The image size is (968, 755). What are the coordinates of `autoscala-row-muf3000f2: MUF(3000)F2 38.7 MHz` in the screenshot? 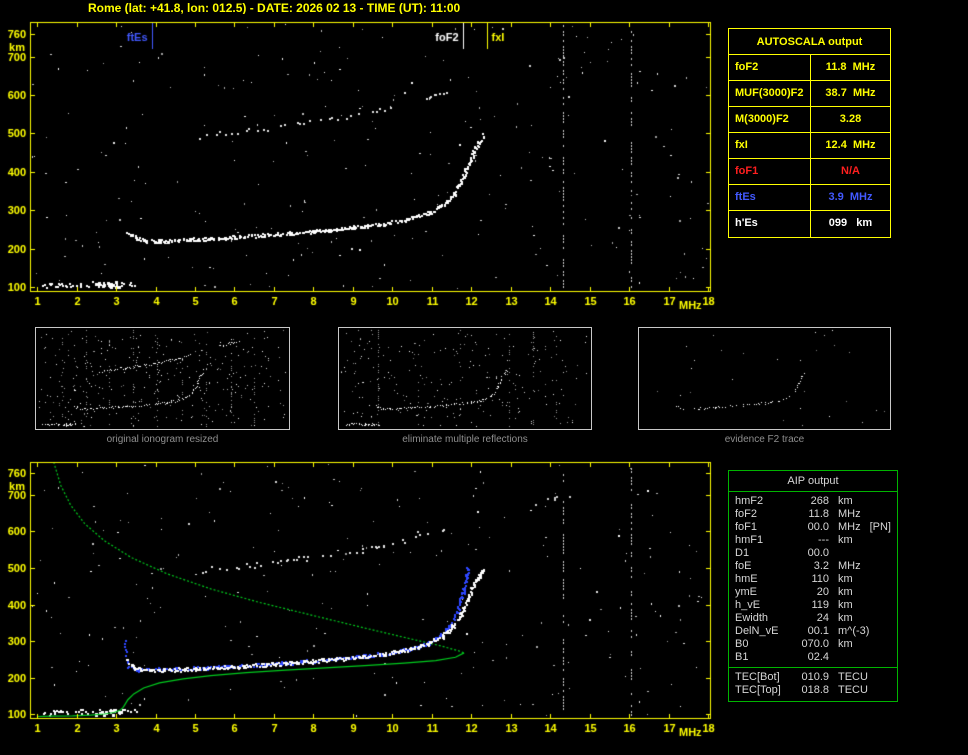 It's located at (809, 94).